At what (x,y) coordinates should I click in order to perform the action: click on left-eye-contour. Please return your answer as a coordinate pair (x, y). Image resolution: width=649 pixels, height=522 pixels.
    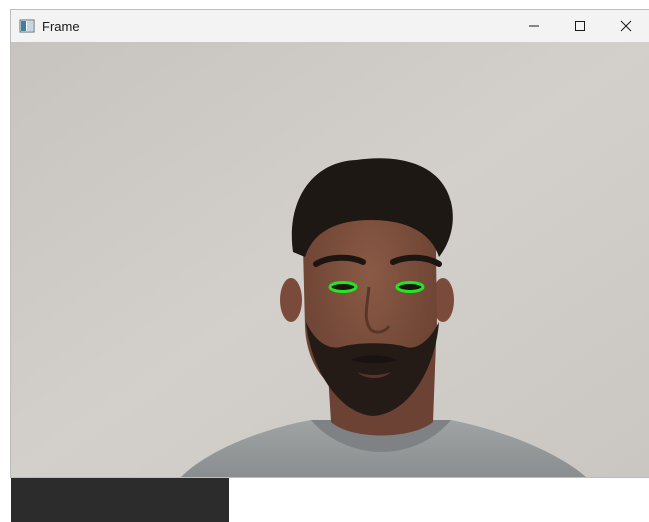
    Looking at the image, I should click on (343, 287).